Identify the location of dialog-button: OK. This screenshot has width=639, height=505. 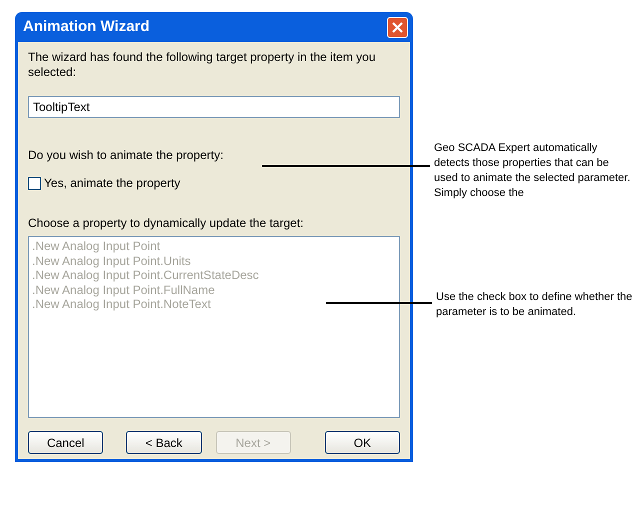
(362, 442).